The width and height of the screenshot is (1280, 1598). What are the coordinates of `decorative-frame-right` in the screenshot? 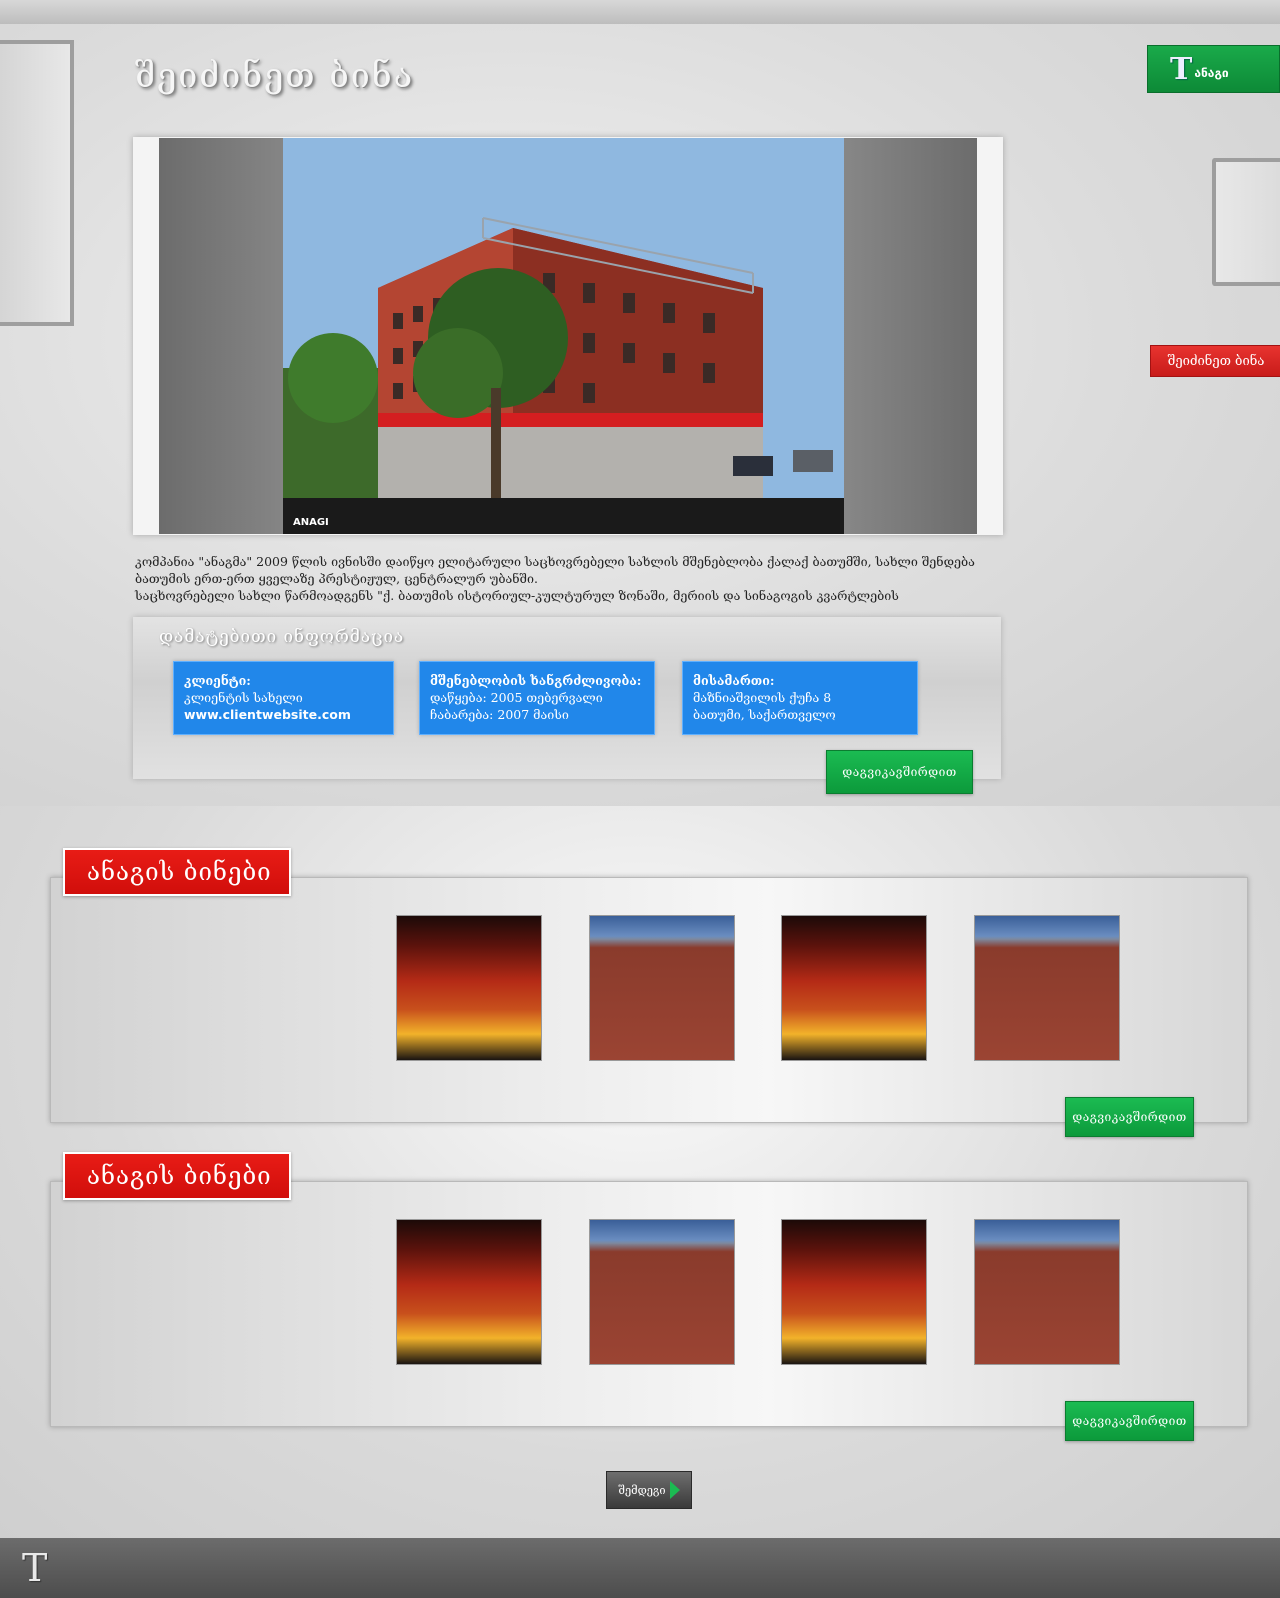 It's located at (1246, 222).